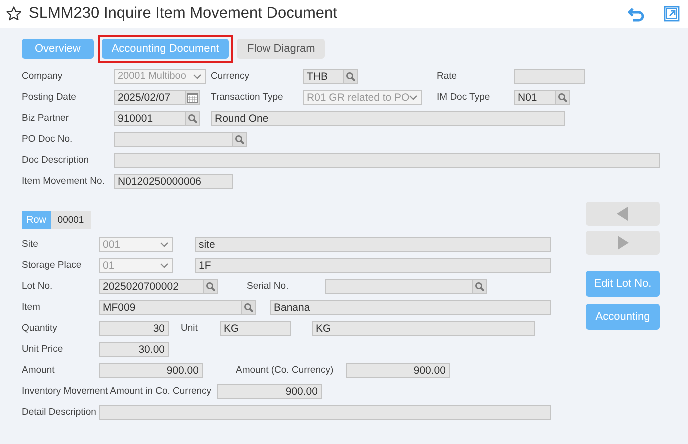  What do you see at coordinates (177, 307) in the screenshot?
I see `input-field: MF009` at bounding box center [177, 307].